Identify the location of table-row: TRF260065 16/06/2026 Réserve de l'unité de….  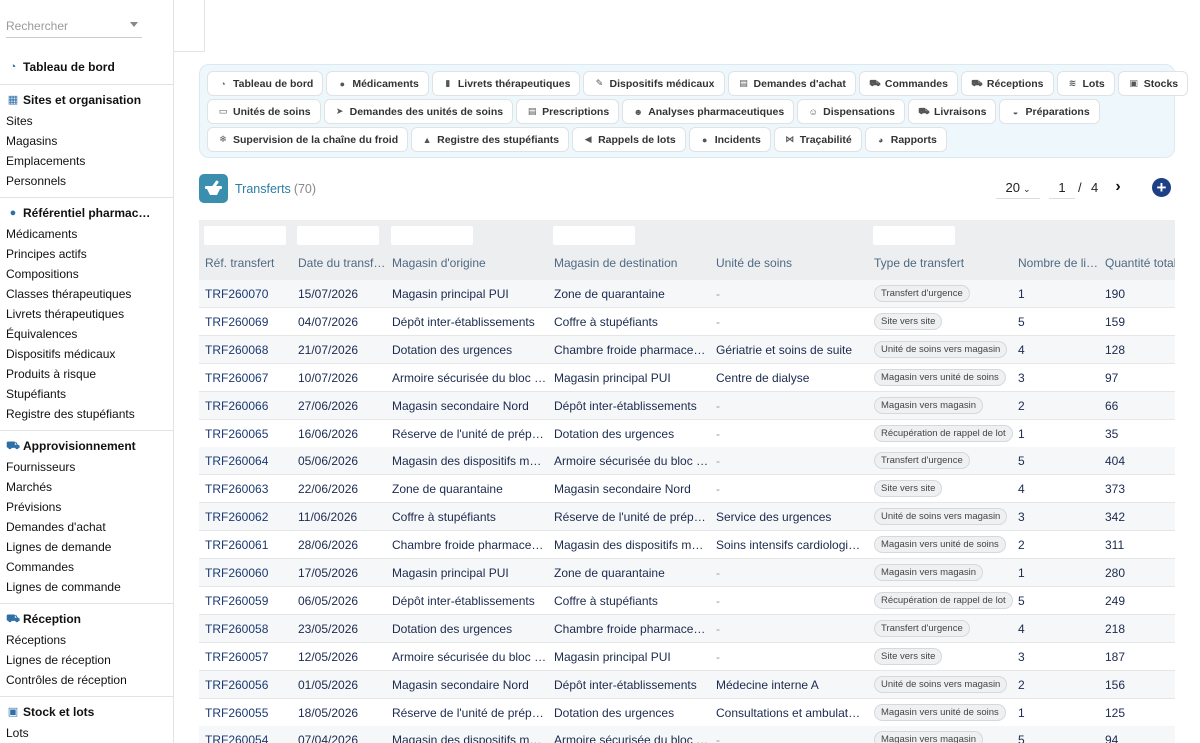
(687, 434).